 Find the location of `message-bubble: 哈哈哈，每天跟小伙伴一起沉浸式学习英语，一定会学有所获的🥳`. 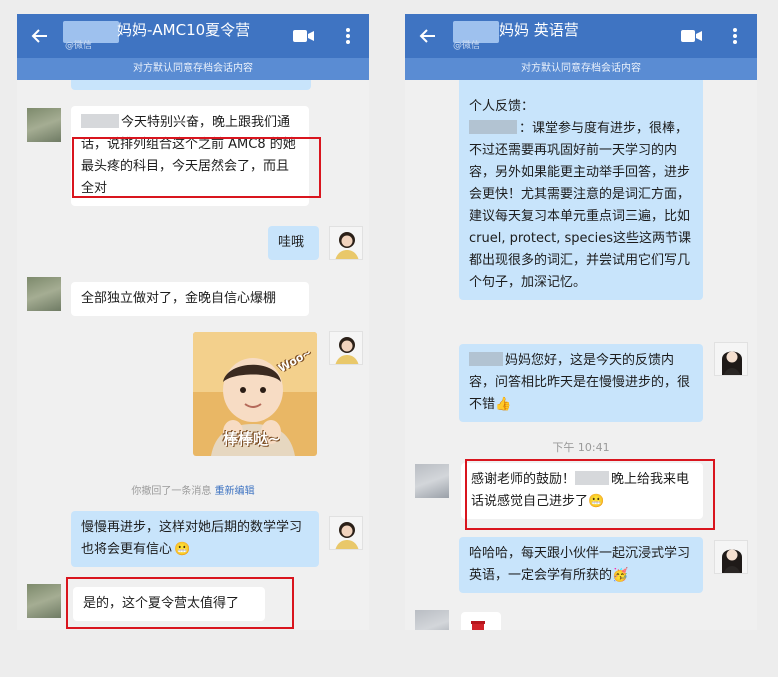

message-bubble: 哈哈哈，每天跟小伙伴一起沉浸式学习英语，一定会学有所获的🥳 is located at coordinates (581, 565).